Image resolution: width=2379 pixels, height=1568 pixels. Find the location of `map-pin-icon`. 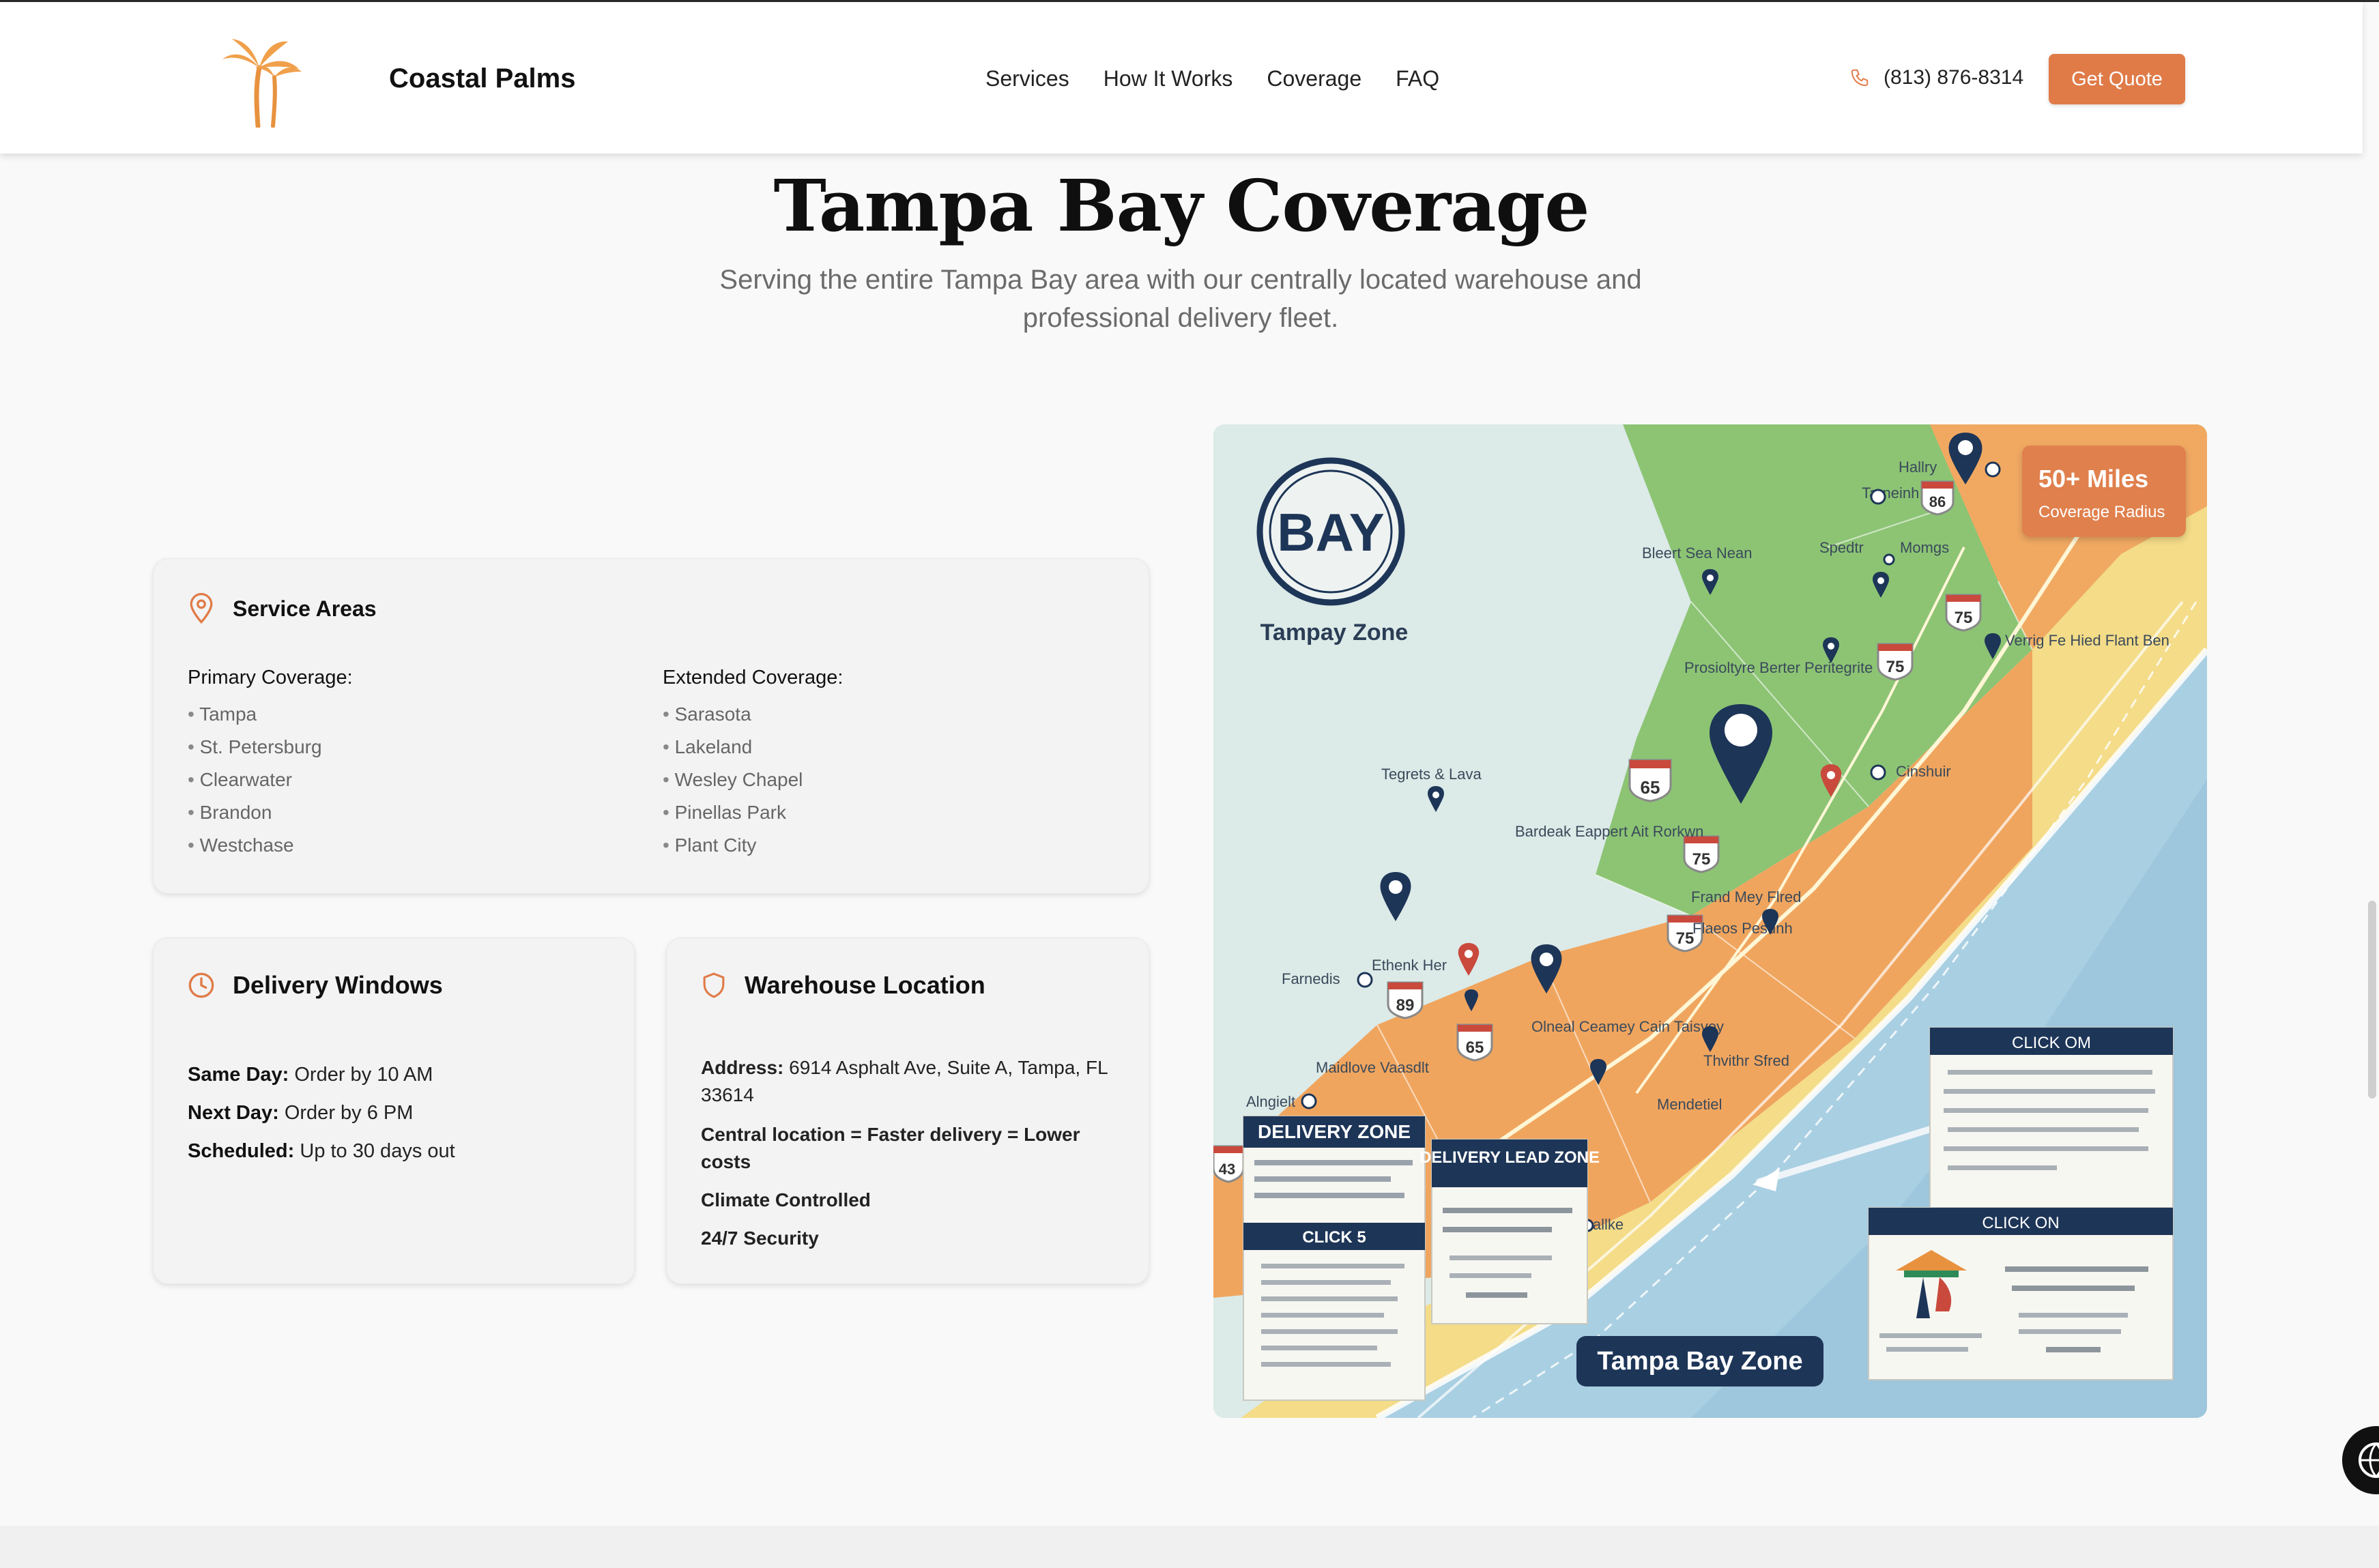

map-pin-icon is located at coordinates (202, 608).